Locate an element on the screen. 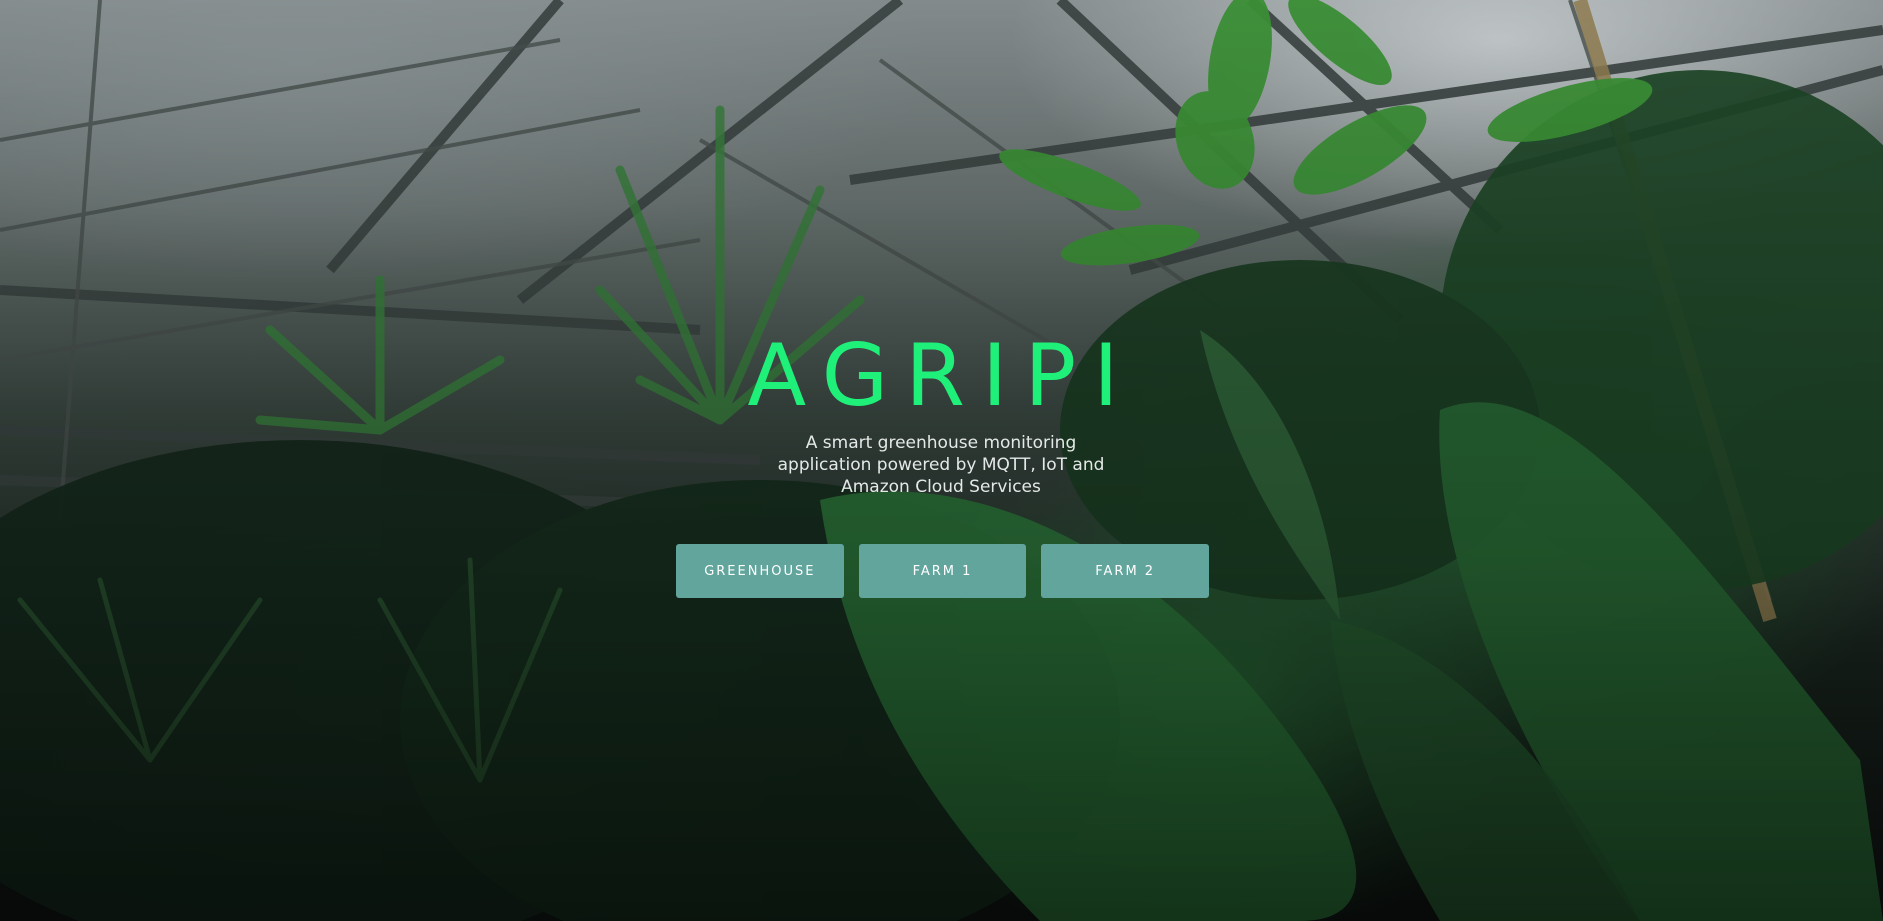 This screenshot has width=1883, height=921. app-title: AGRIPI is located at coordinates (941, 376).